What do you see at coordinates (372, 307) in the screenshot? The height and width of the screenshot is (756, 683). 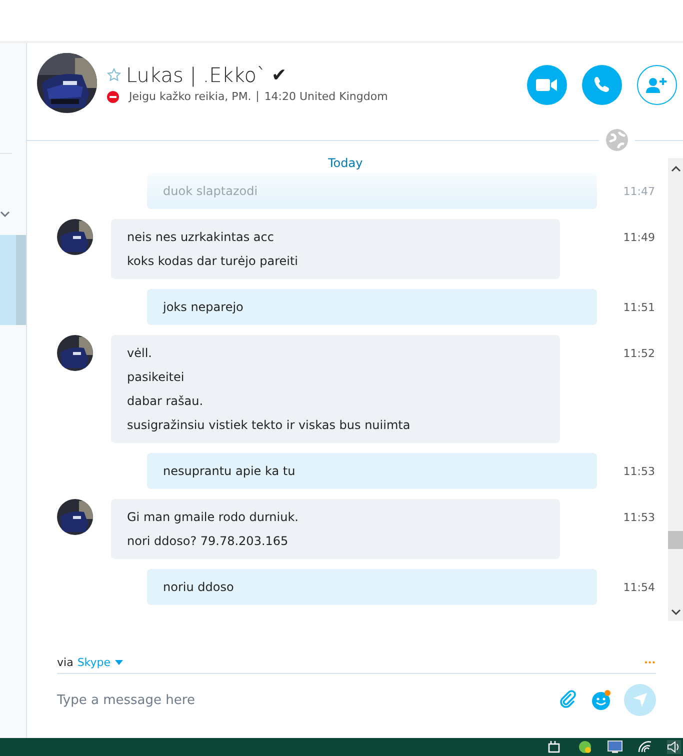 I see `sent-message: joks neparejo` at bounding box center [372, 307].